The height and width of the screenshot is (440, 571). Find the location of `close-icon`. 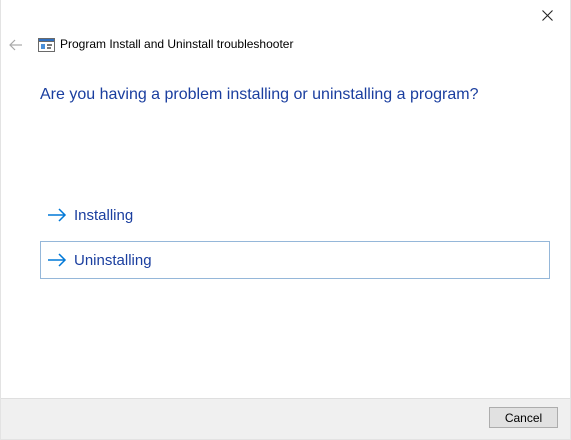

close-icon is located at coordinates (547, 15).